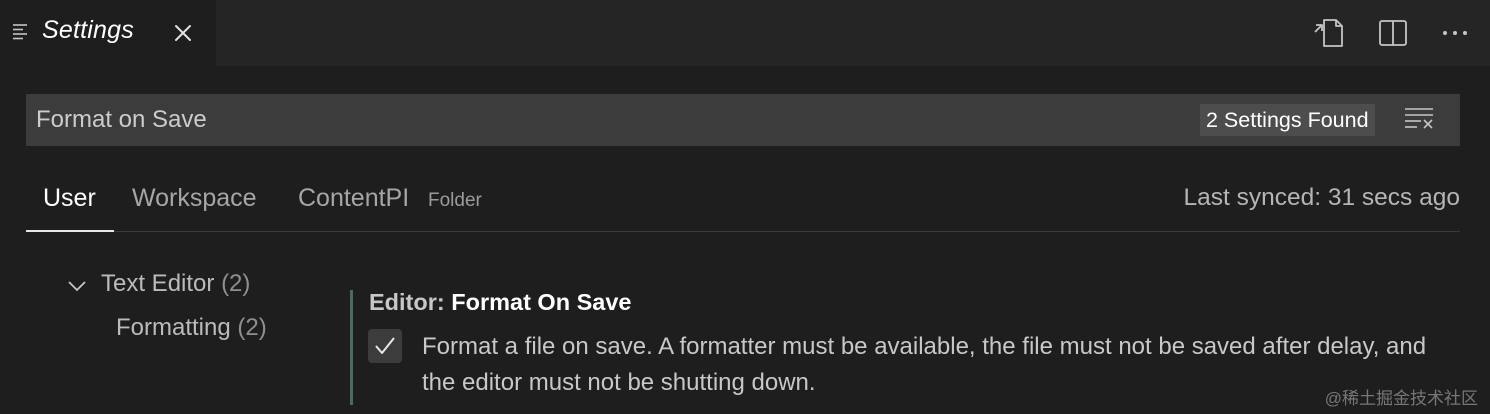 This screenshot has width=1490, height=414. What do you see at coordinates (1455, 33) in the screenshot?
I see `ellipsis-icon` at bounding box center [1455, 33].